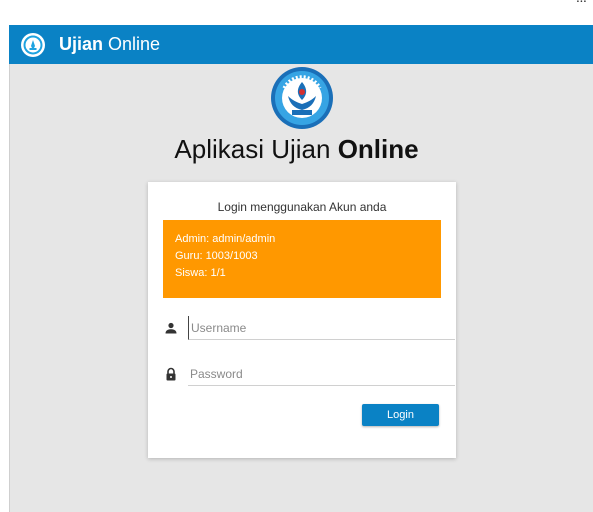  I want to click on emblem-icon, so click(33, 44).